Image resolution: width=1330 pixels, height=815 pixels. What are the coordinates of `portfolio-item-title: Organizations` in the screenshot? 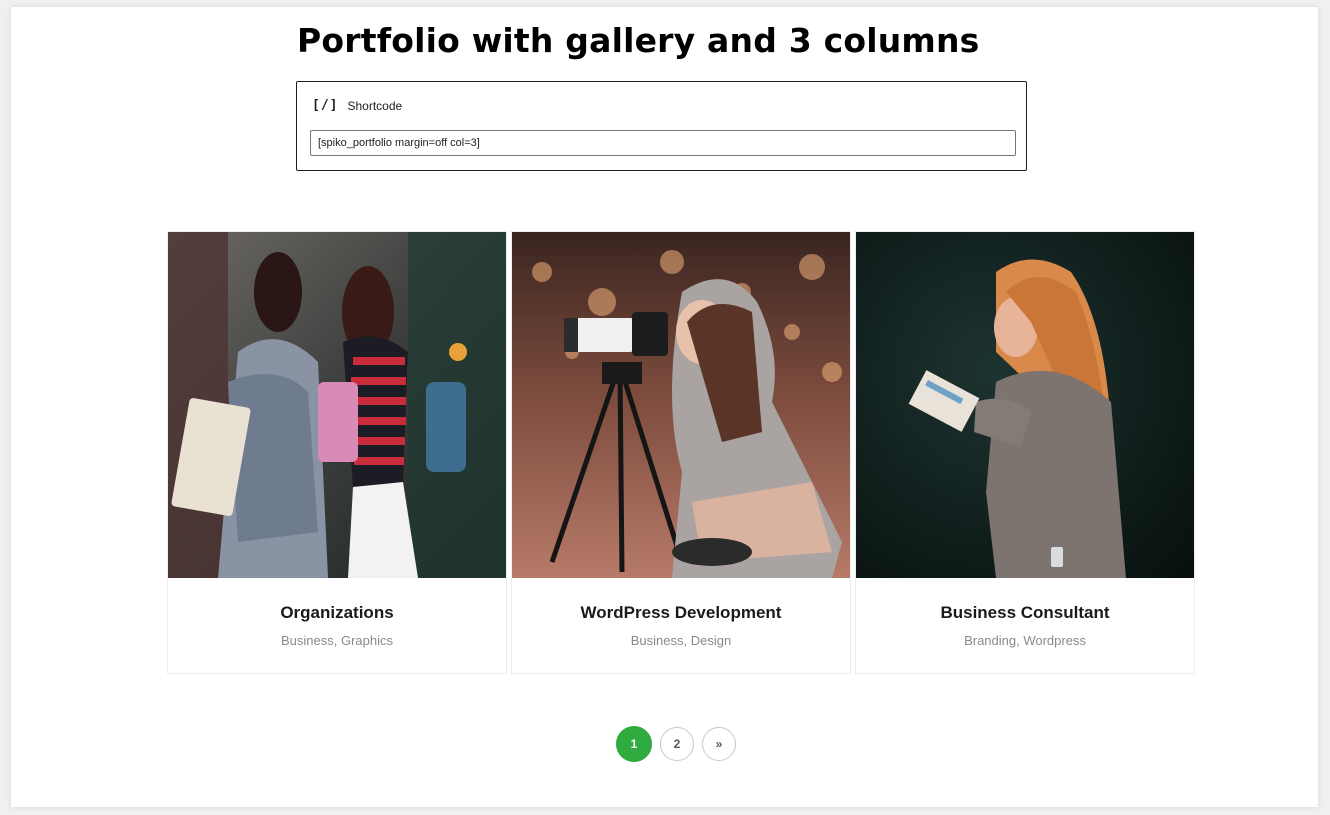 It's located at (337, 613).